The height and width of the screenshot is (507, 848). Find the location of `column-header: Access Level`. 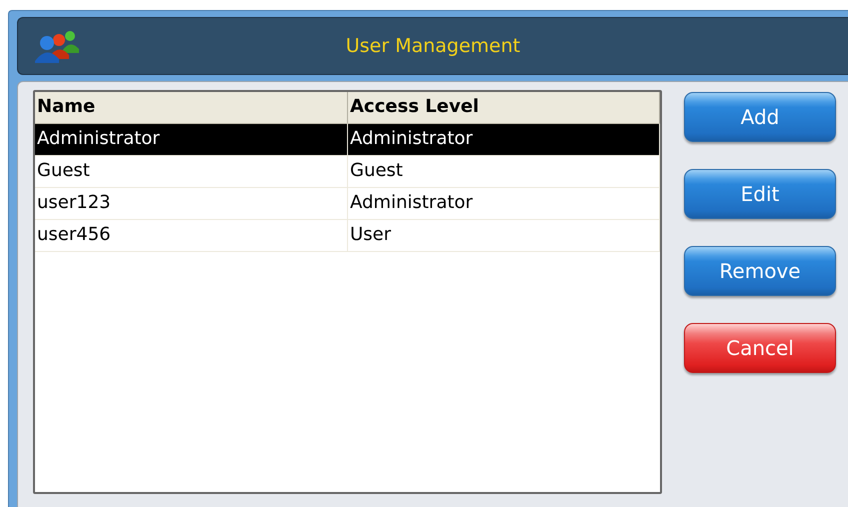

column-header: Access Level is located at coordinates (504, 107).